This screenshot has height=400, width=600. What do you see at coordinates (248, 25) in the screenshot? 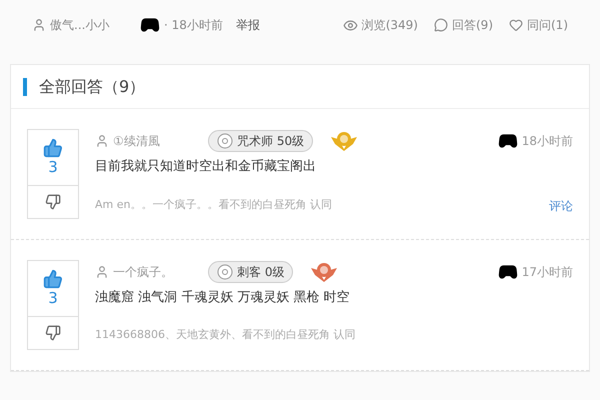
I see `report-link: 举报` at bounding box center [248, 25].